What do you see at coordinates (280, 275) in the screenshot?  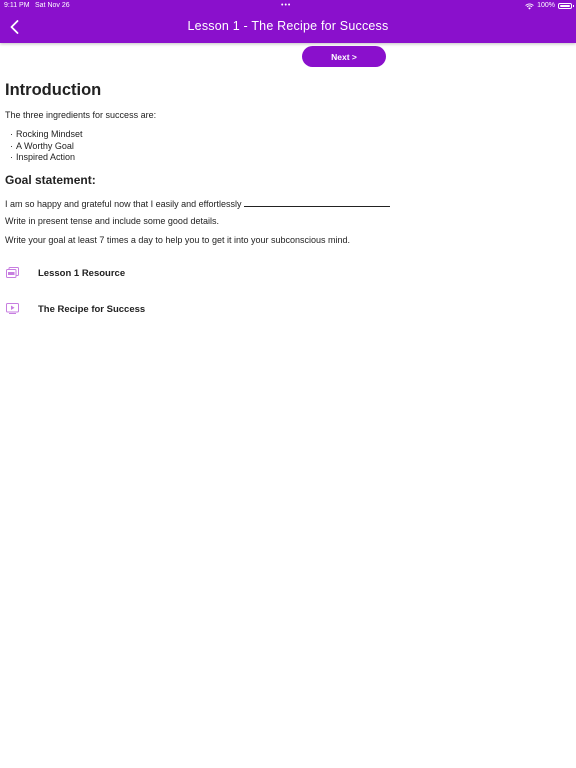 I see `resource-item-lesson-1: Lesson 1 Resource` at bounding box center [280, 275].